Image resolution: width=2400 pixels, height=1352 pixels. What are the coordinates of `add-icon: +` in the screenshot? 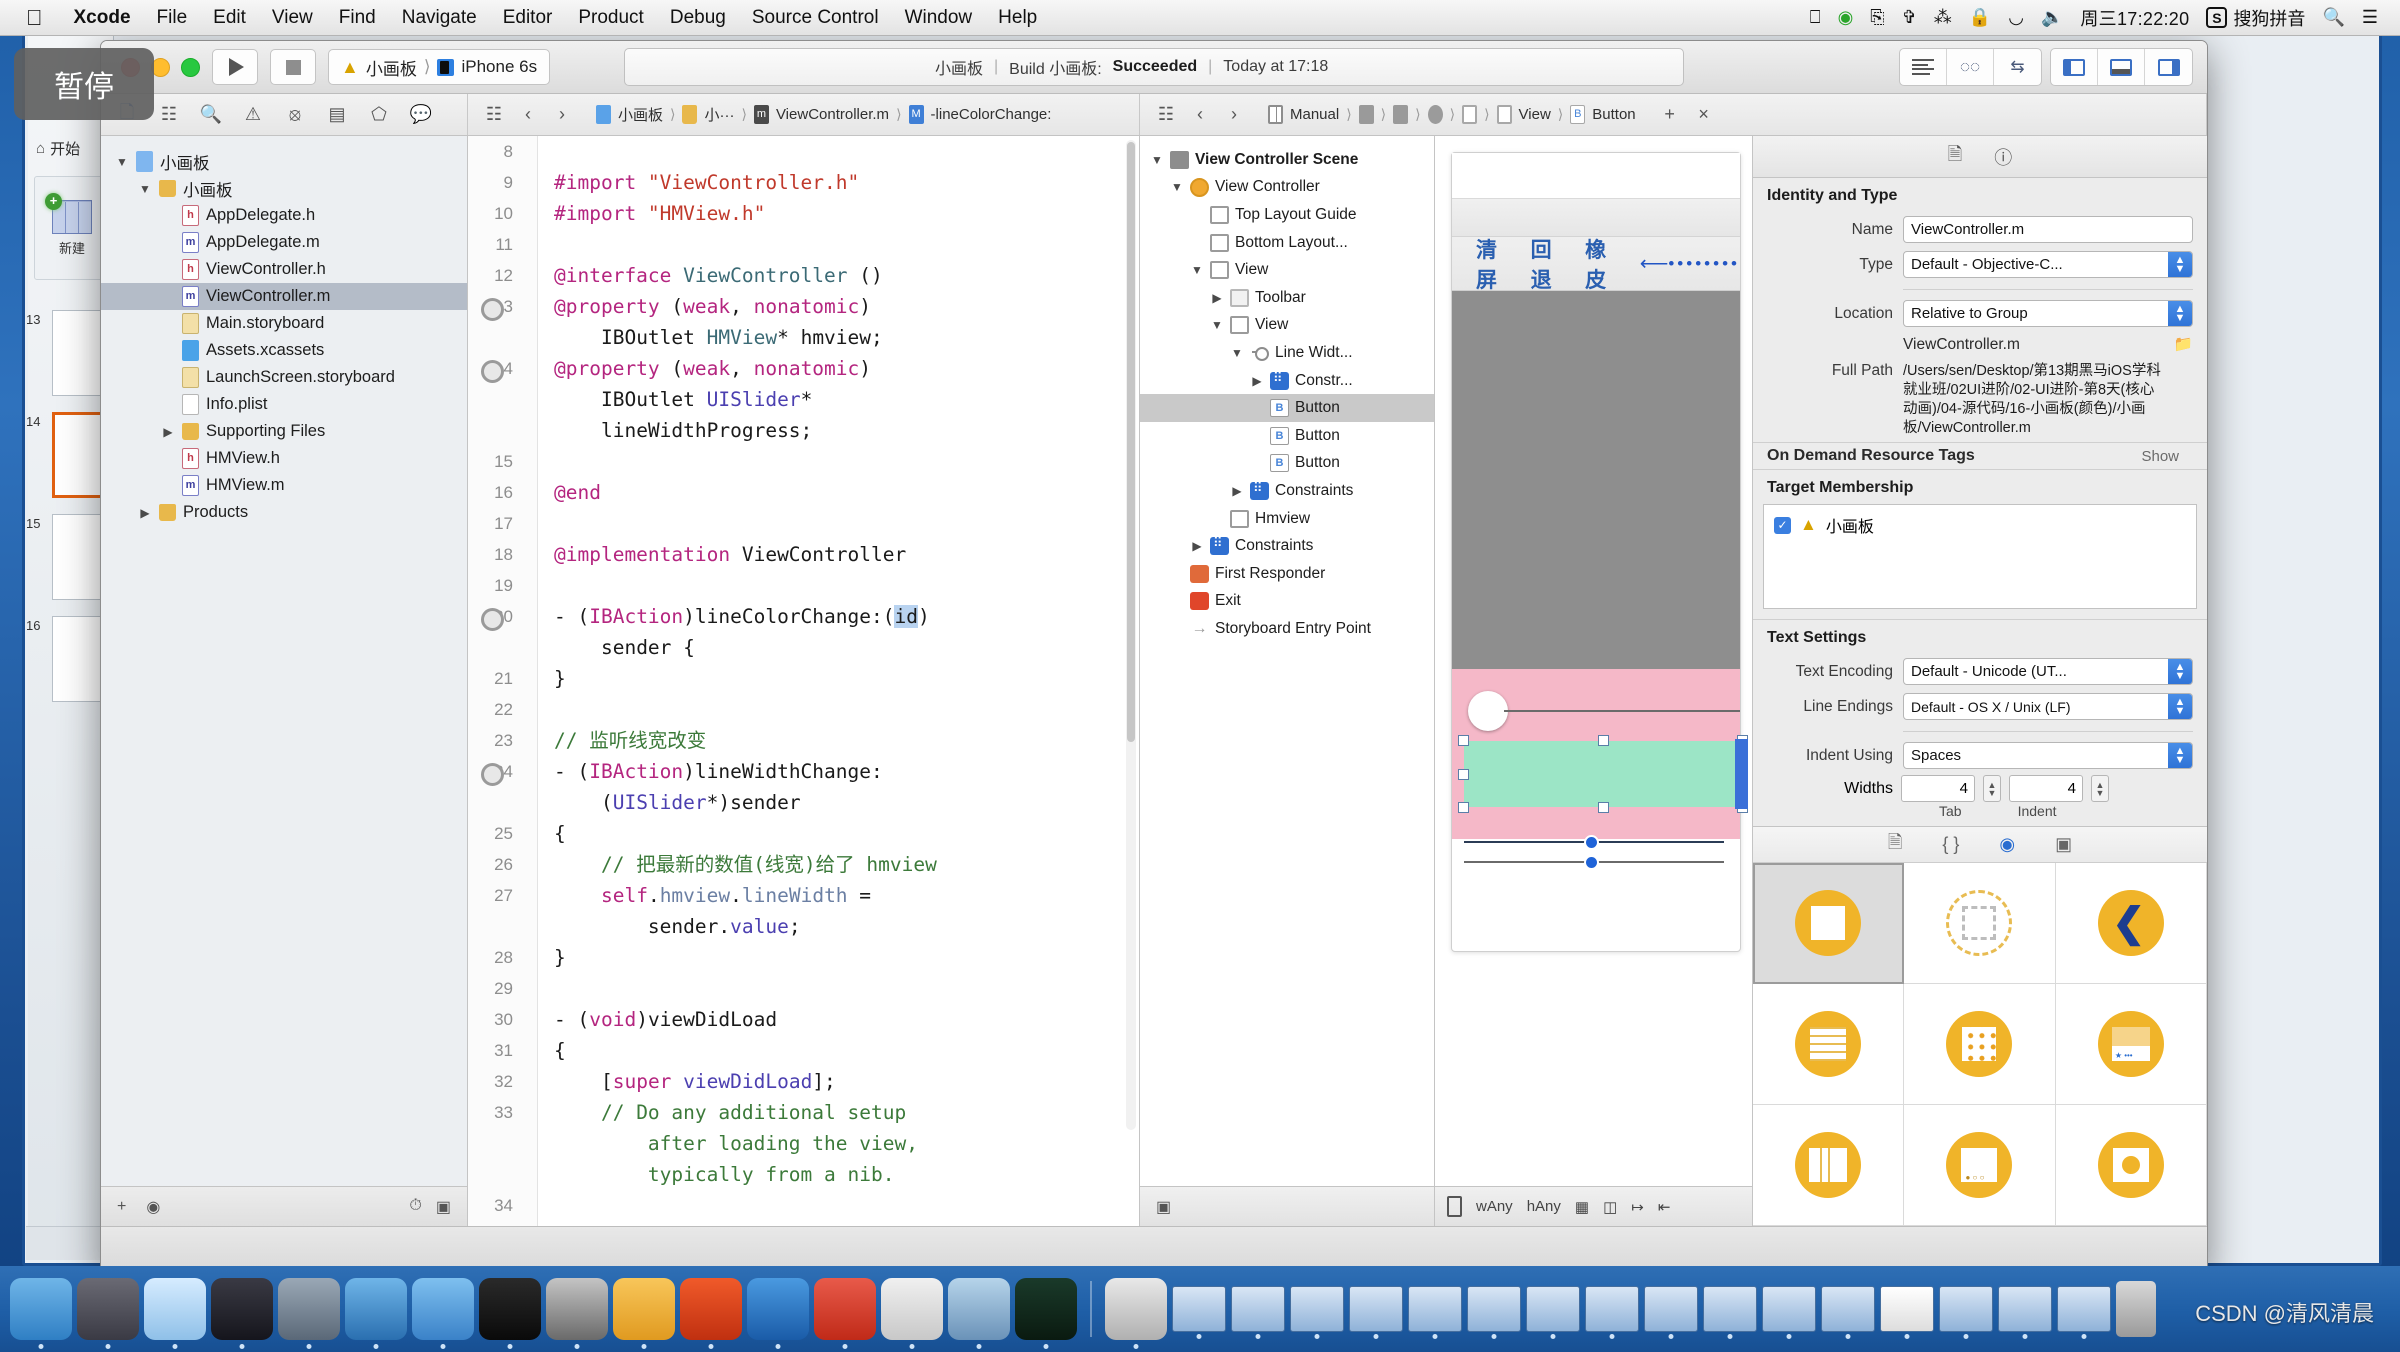 It's located at (121, 1207).